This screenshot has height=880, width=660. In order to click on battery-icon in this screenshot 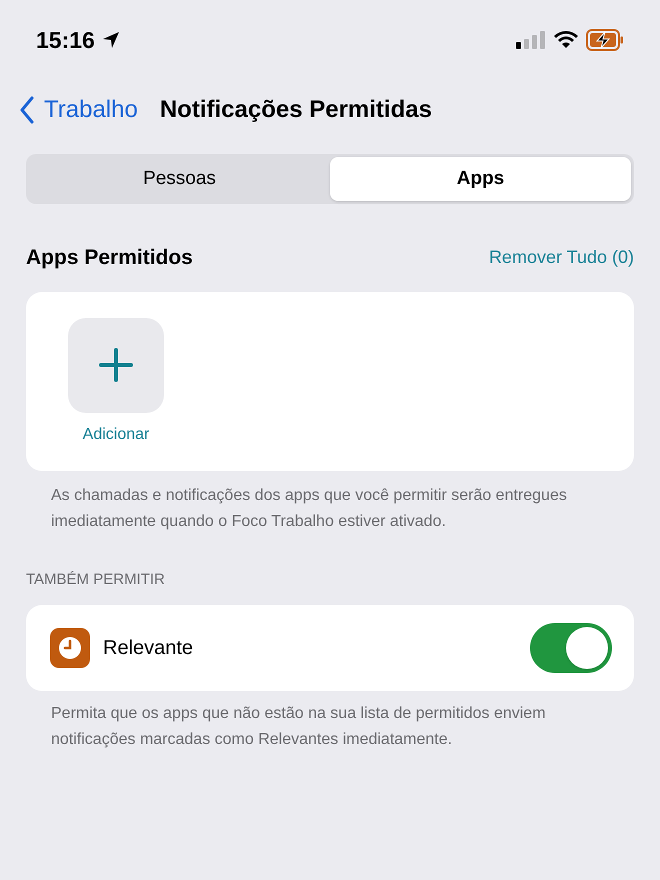, I will do `click(605, 40)`.